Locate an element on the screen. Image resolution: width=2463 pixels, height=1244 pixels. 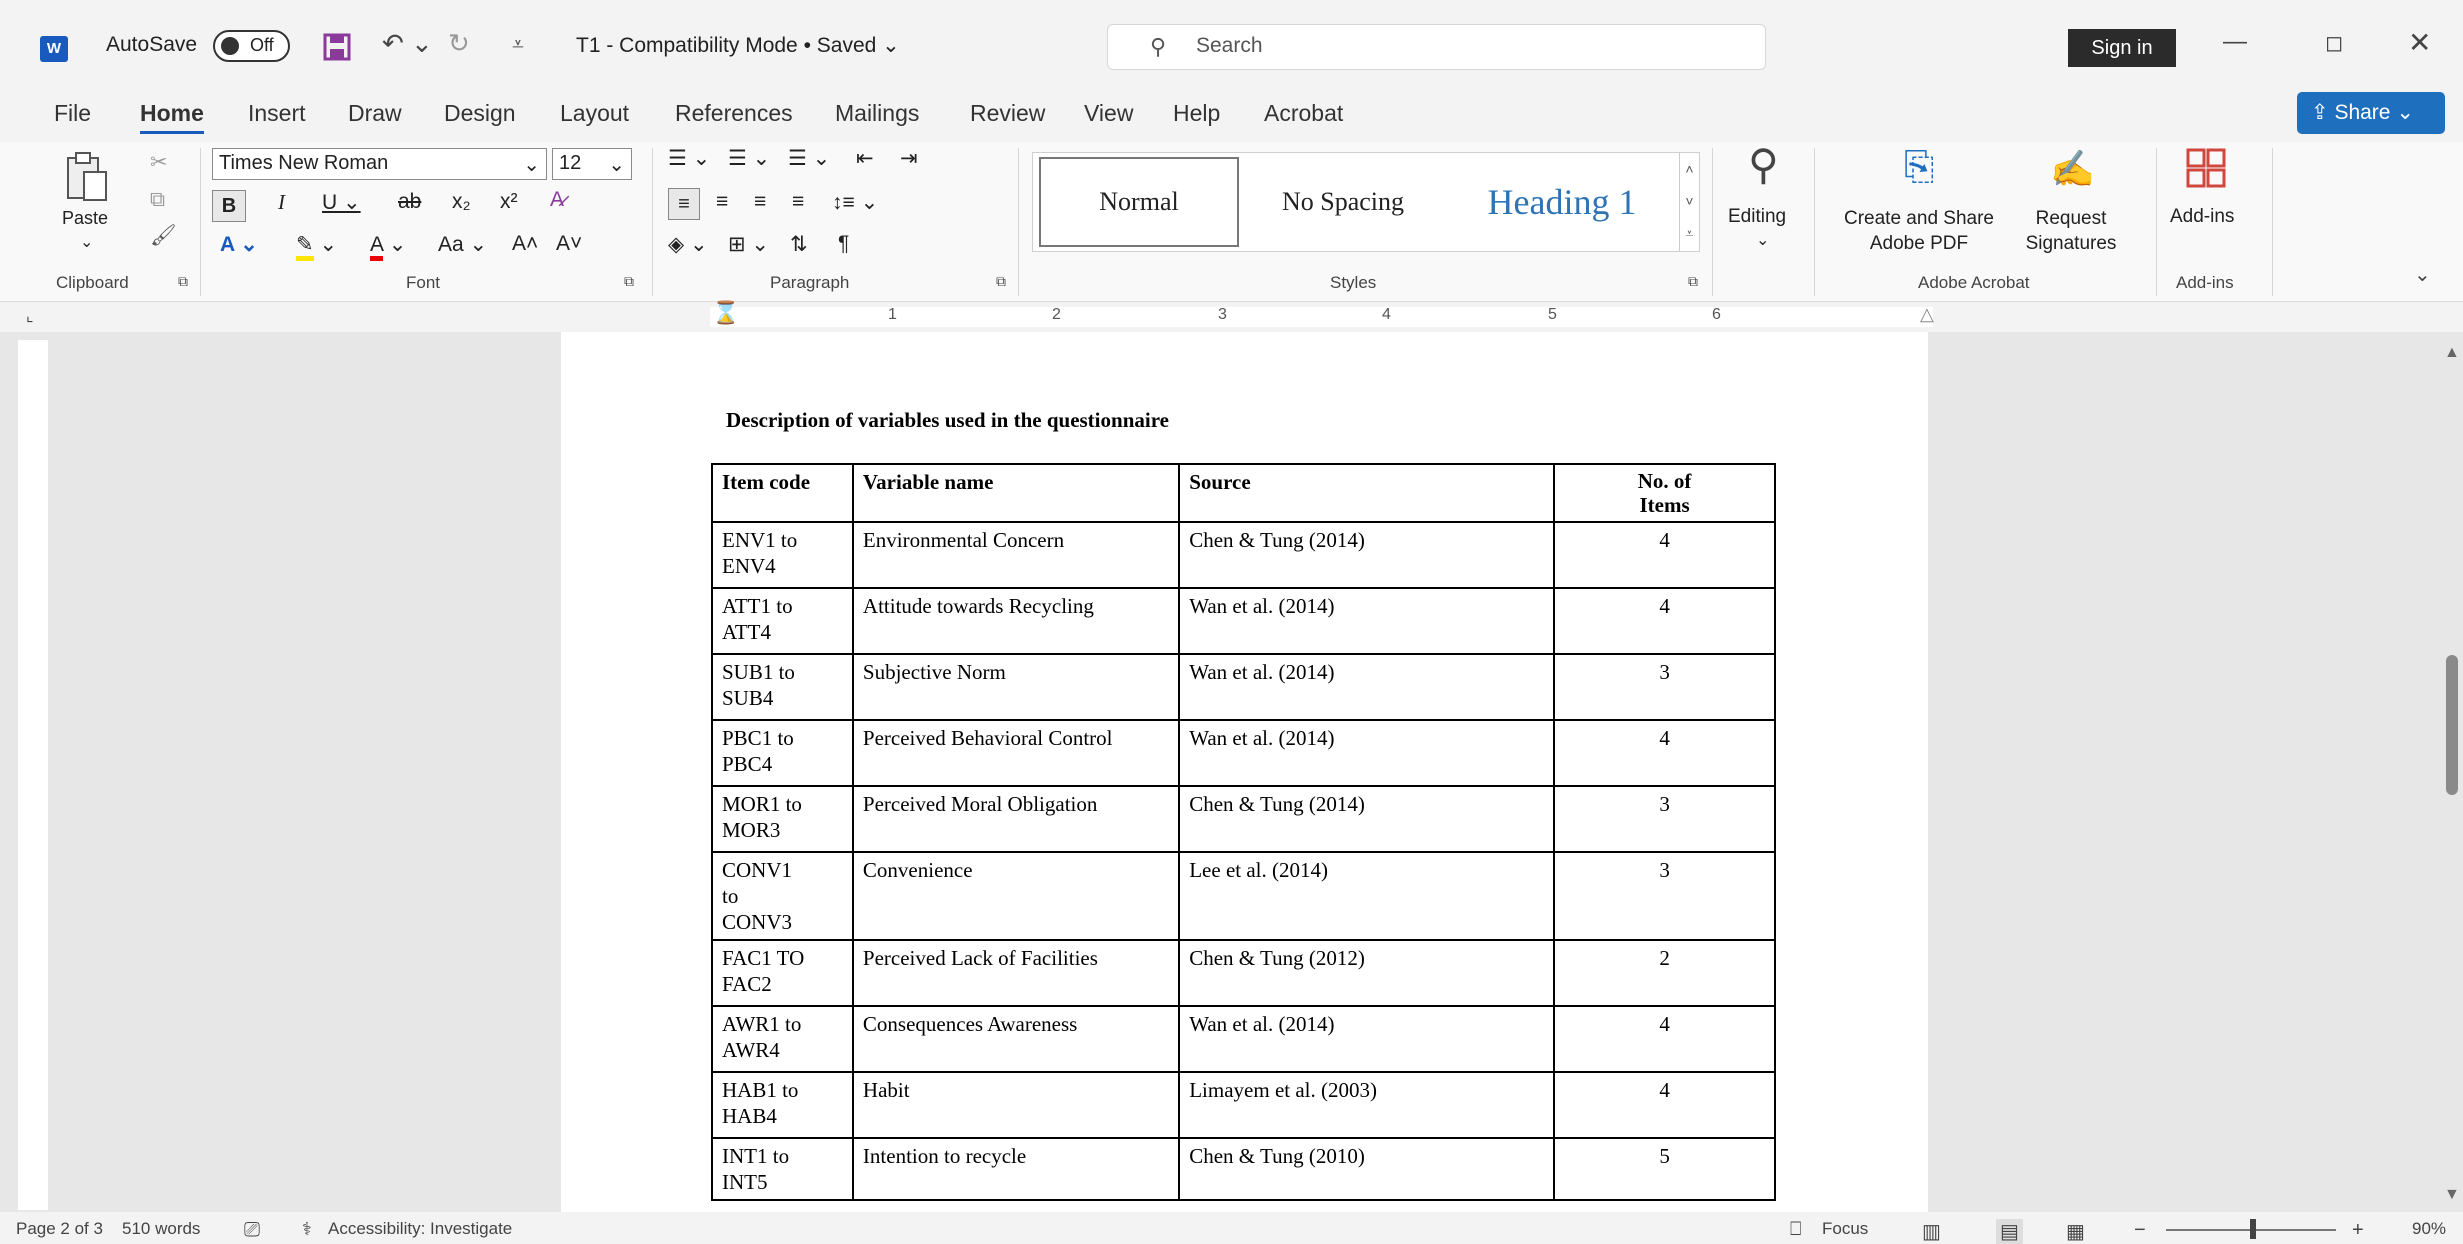
shrink-font-button: A˅ is located at coordinates (569, 244).